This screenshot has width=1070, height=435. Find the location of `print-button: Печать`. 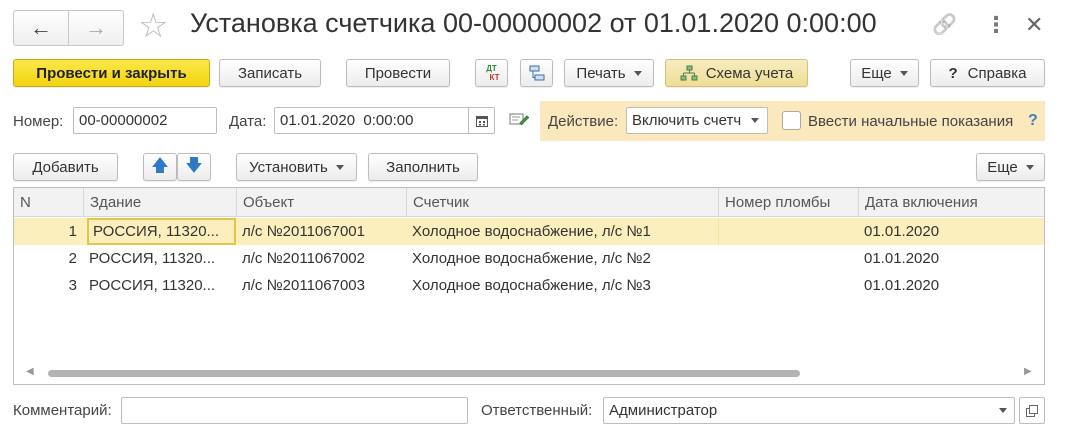

print-button: Печать is located at coordinates (609, 73).